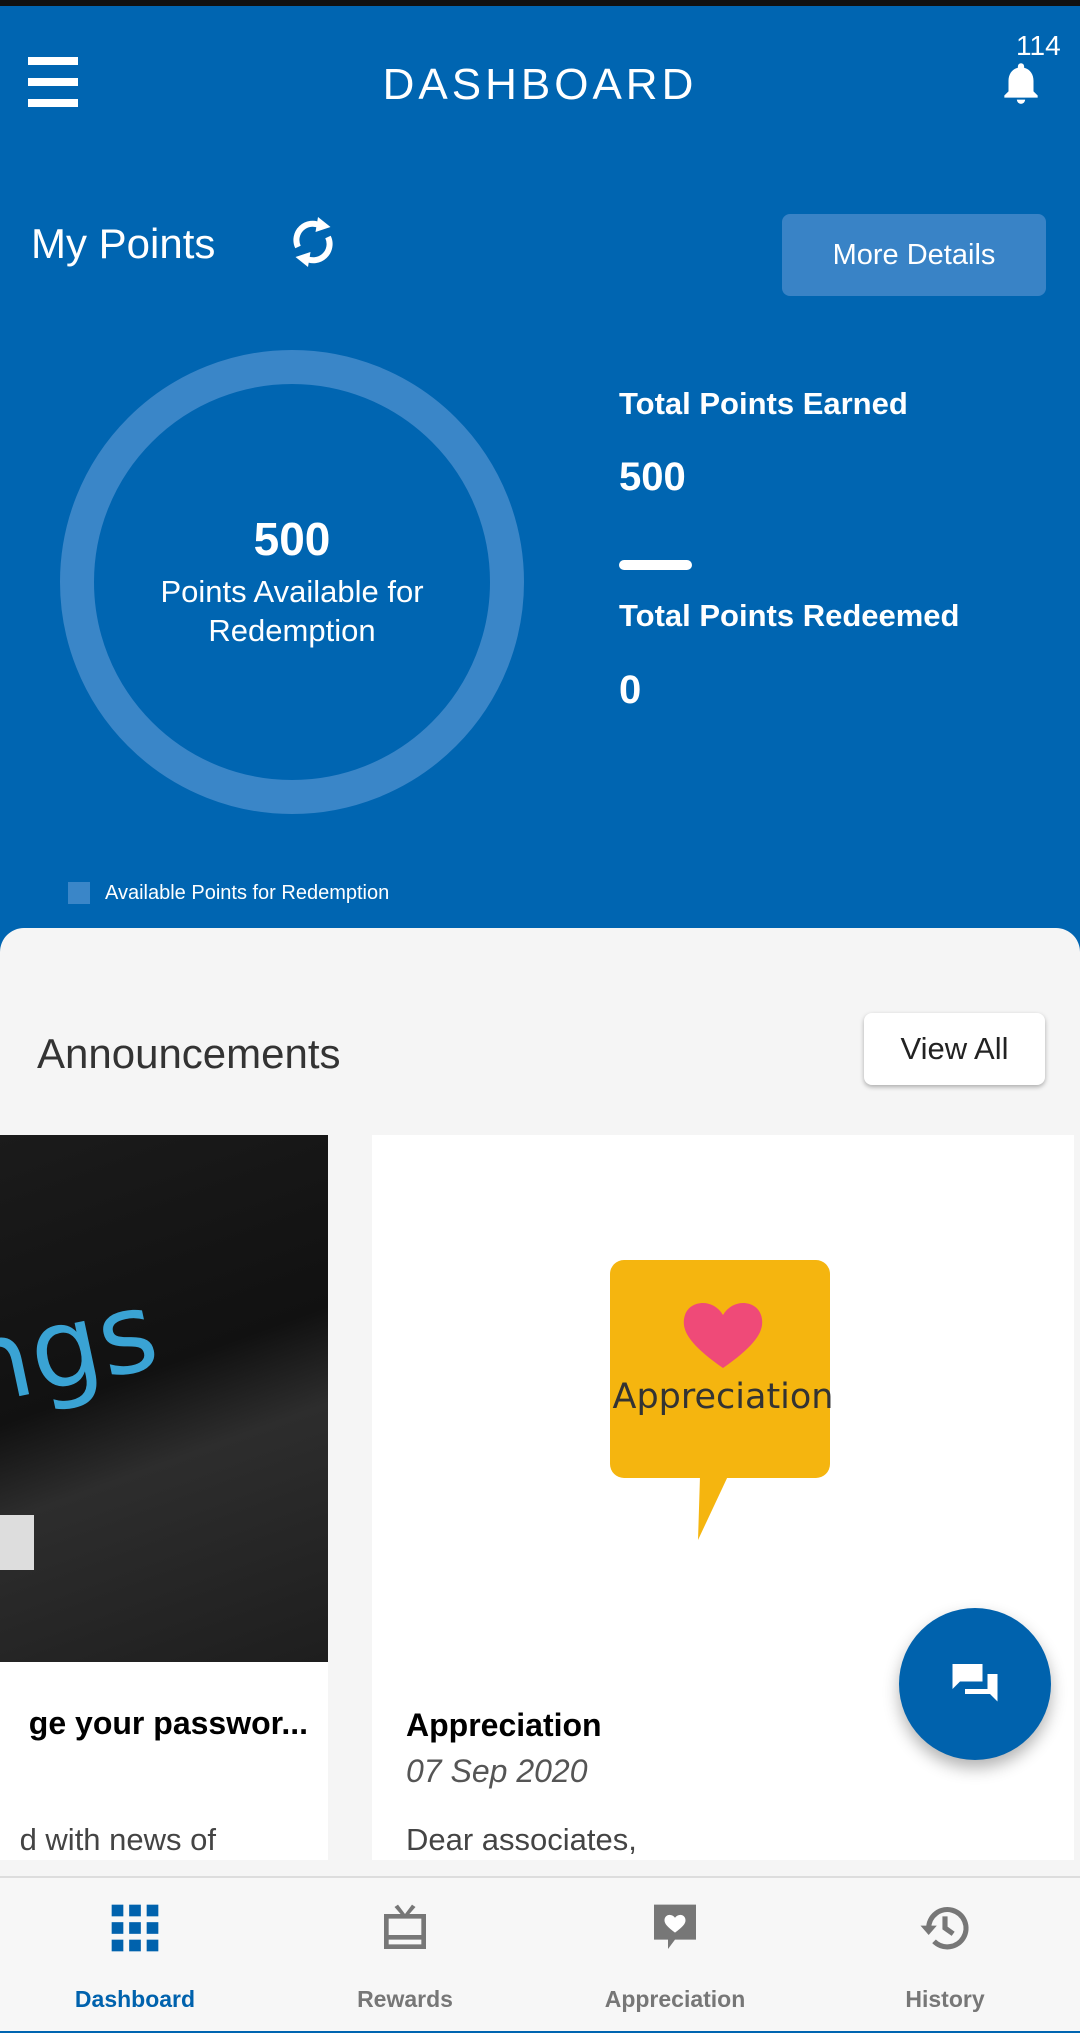 The image size is (1080, 2033). Describe the element at coordinates (675, 1926) in the screenshot. I see `heart-chat-icon` at that location.